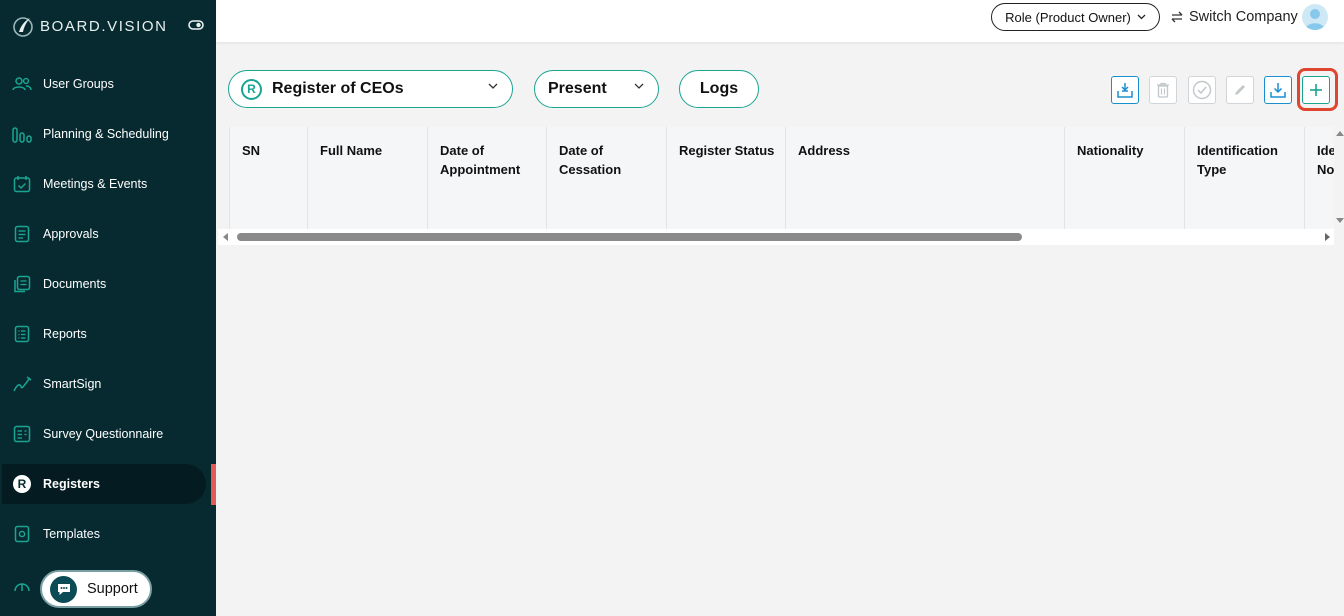 The height and width of the screenshot is (616, 1344). What do you see at coordinates (1177, 17) in the screenshot?
I see `swap-arrows-icon` at bounding box center [1177, 17].